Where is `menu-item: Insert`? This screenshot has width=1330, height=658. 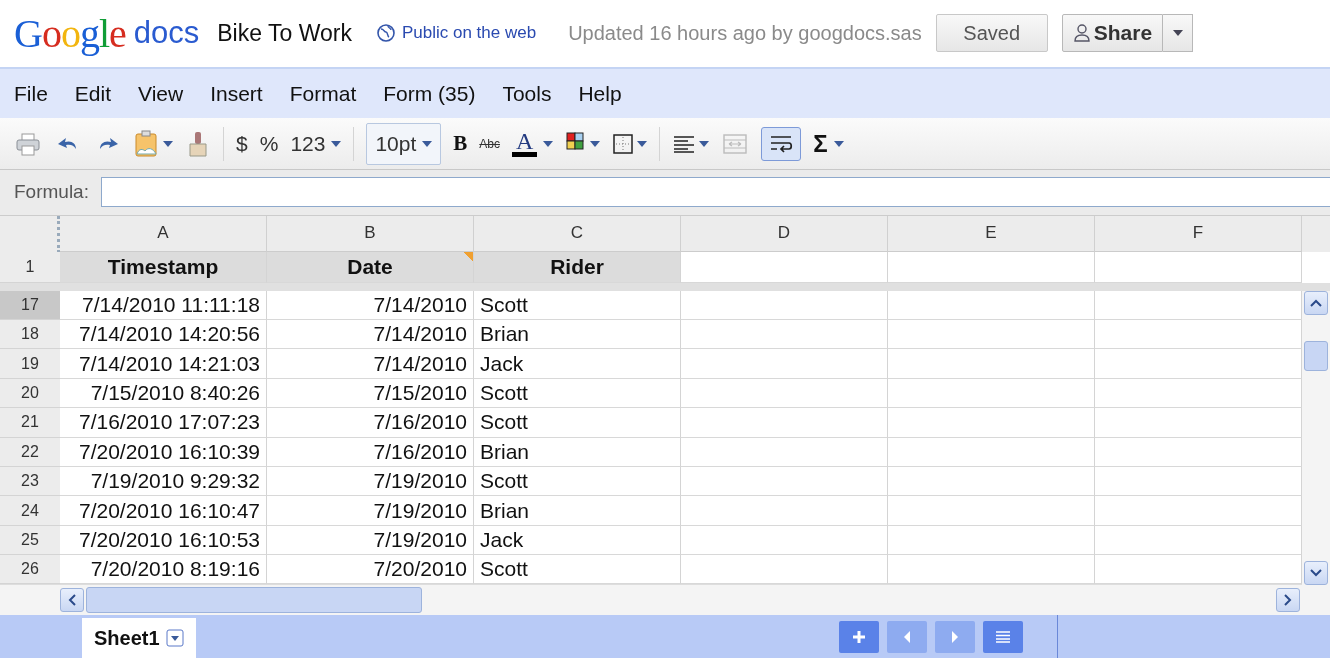 menu-item: Insert is located at coordinates (236, 93).